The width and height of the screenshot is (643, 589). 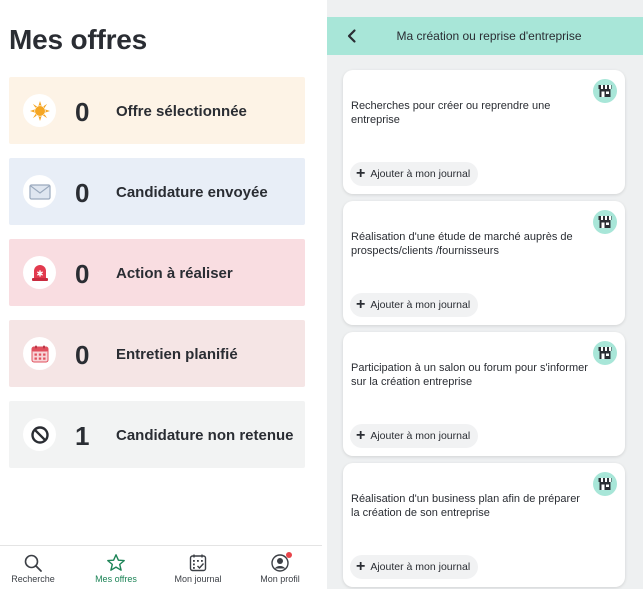 I want to click on nav-label: Mon profil, so click(x=280, y=579).